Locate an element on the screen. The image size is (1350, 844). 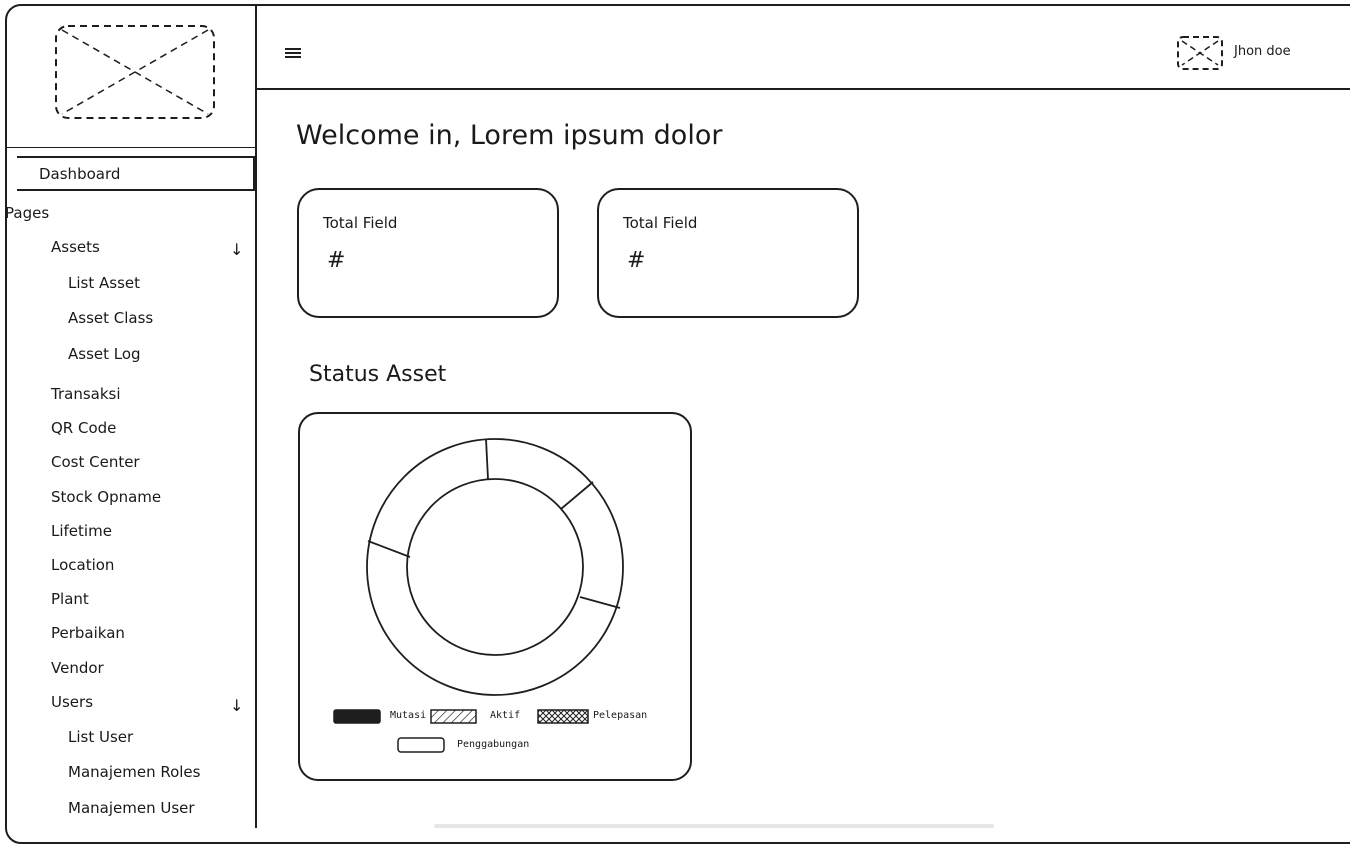
legend-label-mutasi: Mutasi is located at coordinates (408, 715).